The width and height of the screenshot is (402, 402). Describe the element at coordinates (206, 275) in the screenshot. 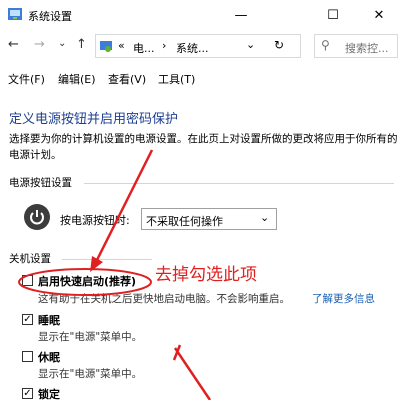

I see `annotation-text: 去掉勾选此项` at that location.